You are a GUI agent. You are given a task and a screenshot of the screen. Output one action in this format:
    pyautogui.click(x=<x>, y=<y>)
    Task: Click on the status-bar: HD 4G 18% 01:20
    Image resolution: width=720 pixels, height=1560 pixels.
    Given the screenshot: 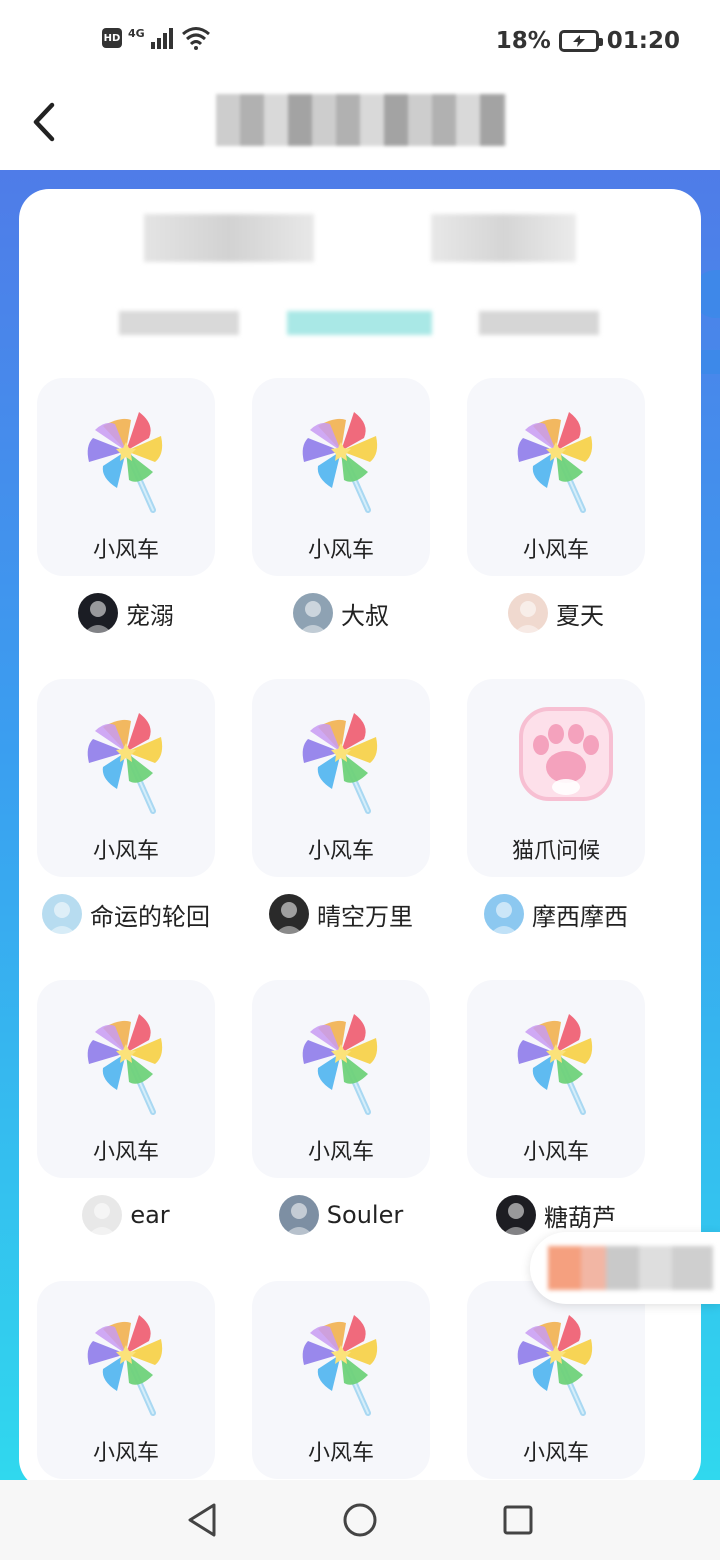 What is the action you would take?
    pyautogui.click(x=360, y=43)
    